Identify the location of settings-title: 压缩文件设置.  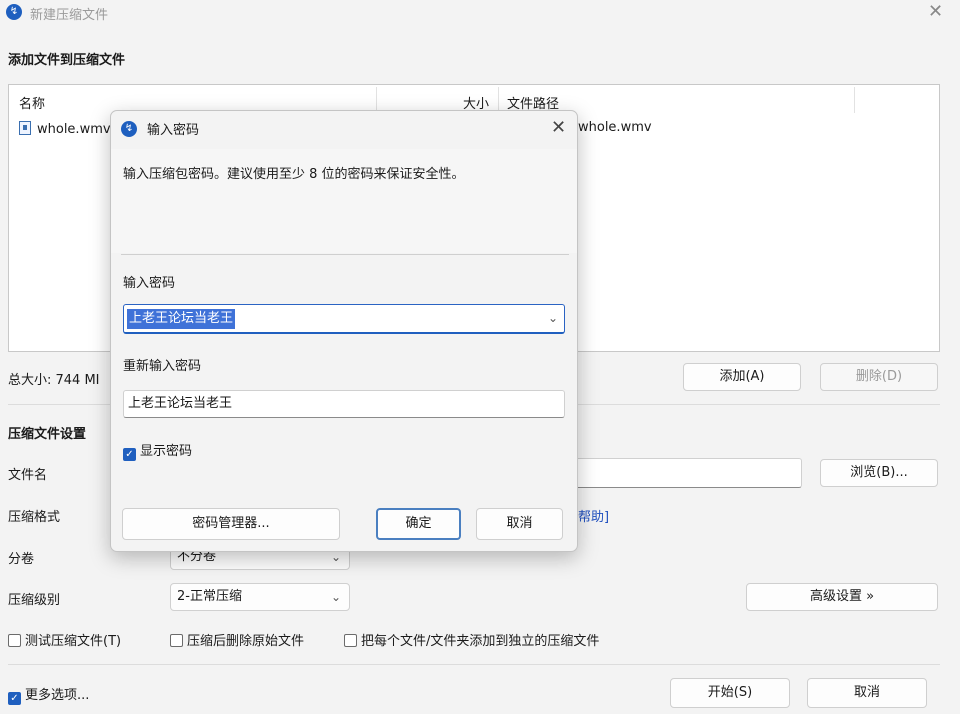
(47, 434).